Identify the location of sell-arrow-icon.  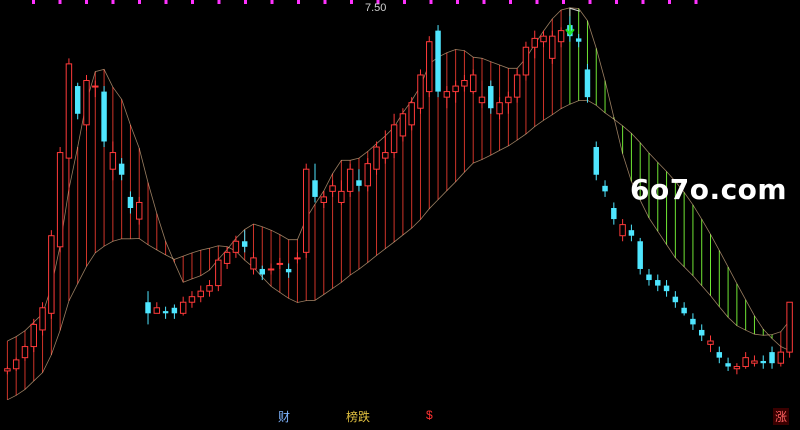
(570, 30).